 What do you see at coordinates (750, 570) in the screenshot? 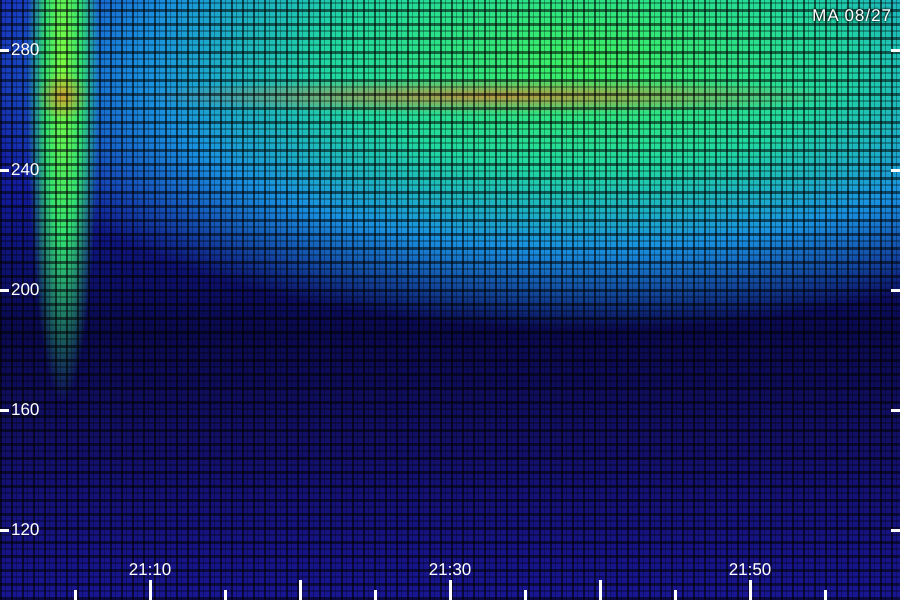
I see `axis-label: 21:50` at bounding box center [750, 570].